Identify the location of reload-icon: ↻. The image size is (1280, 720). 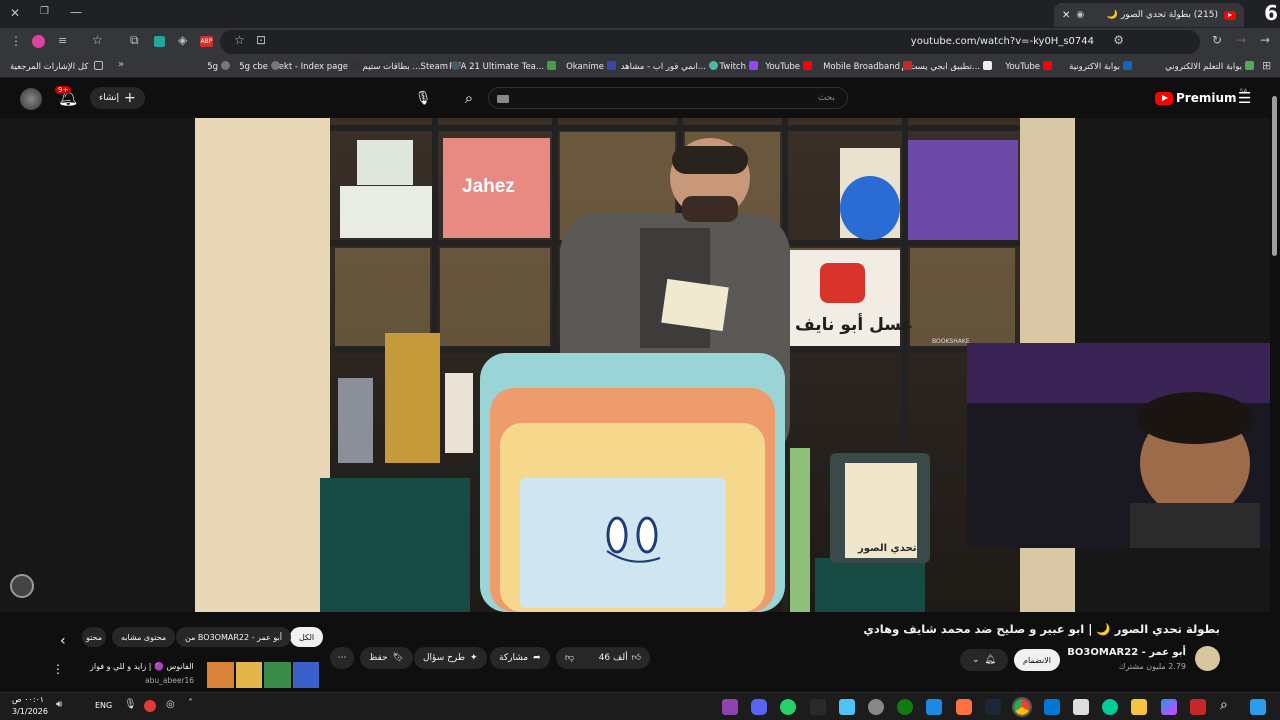
(1217, 40).